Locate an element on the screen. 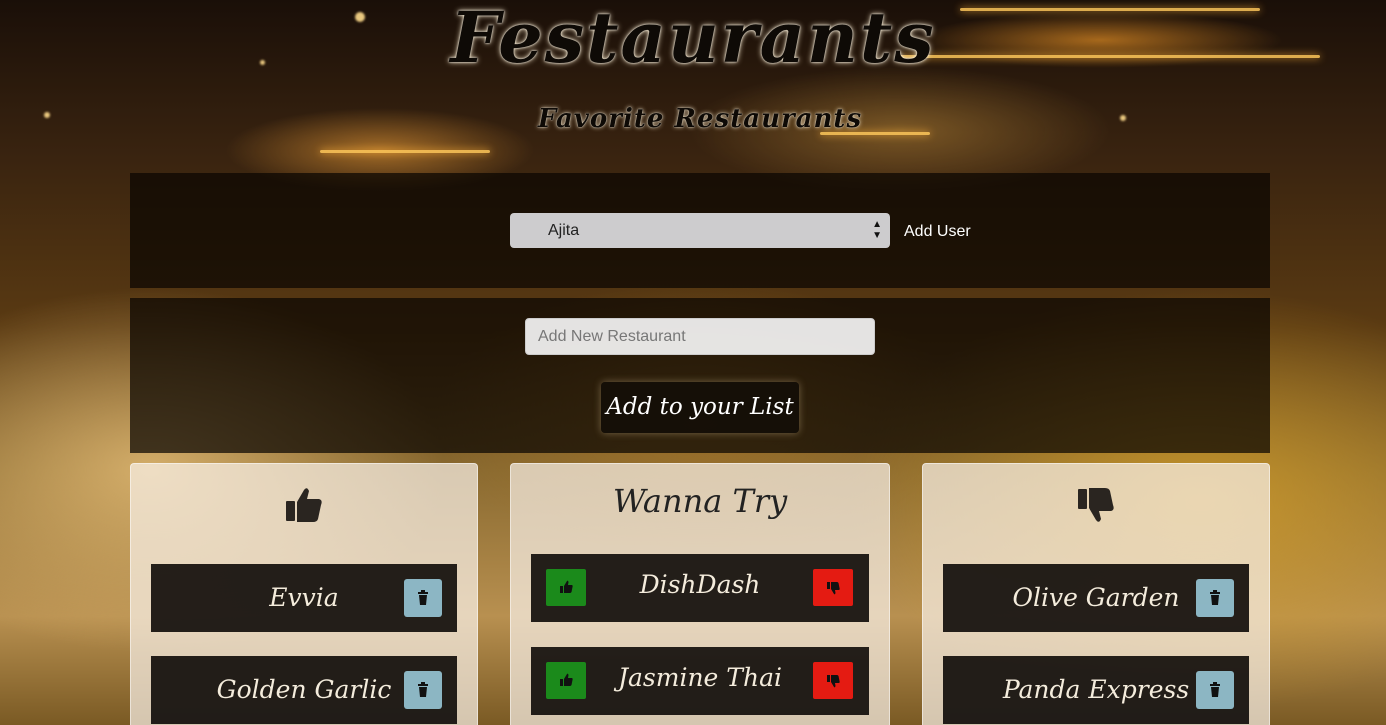  restaurant-card: Olive Garden is located at coordinates (1096, 598).